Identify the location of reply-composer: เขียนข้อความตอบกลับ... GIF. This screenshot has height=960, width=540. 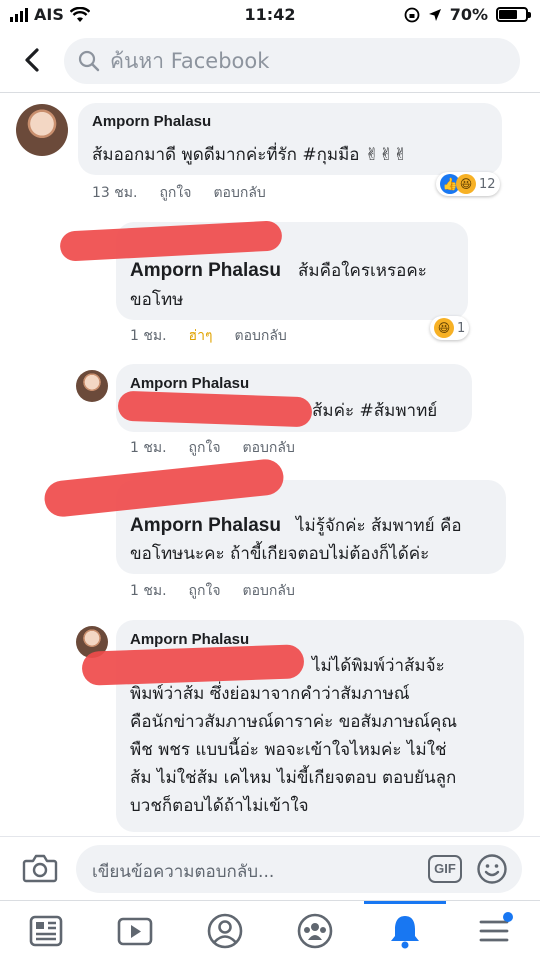
(270, 868).